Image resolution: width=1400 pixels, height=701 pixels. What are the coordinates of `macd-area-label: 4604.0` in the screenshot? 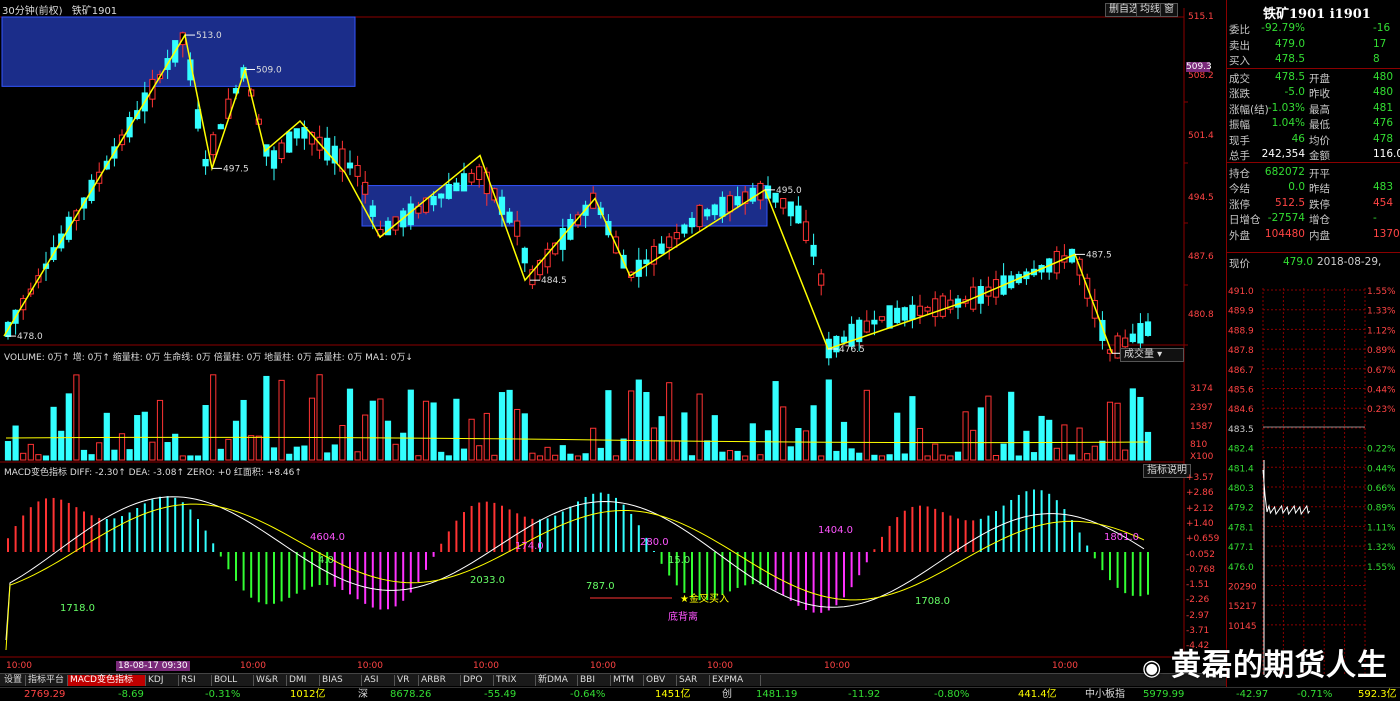 It's located at (327, 537).